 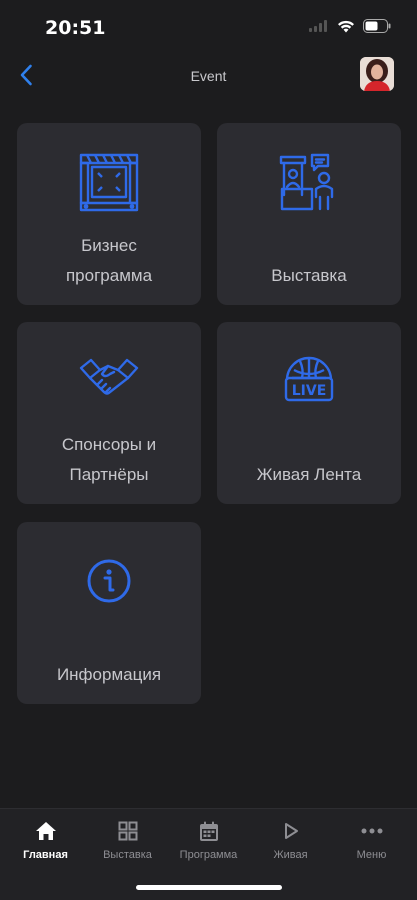 What do you see at coordinates (309, 275) in the screenshot?
I see `tile-label: Выставка` at bounding box center [309, 275].